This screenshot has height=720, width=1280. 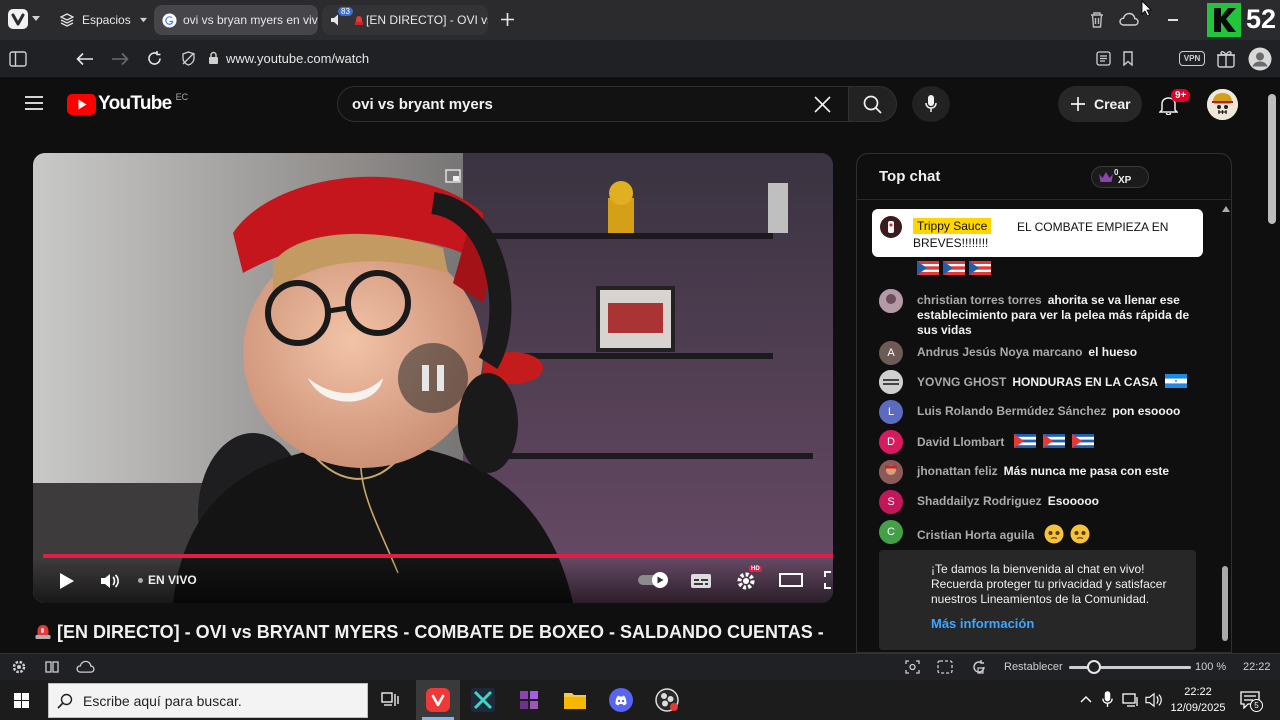 I want to click on url-field: www.youtube.com/watch, so click(x=297, y=58).